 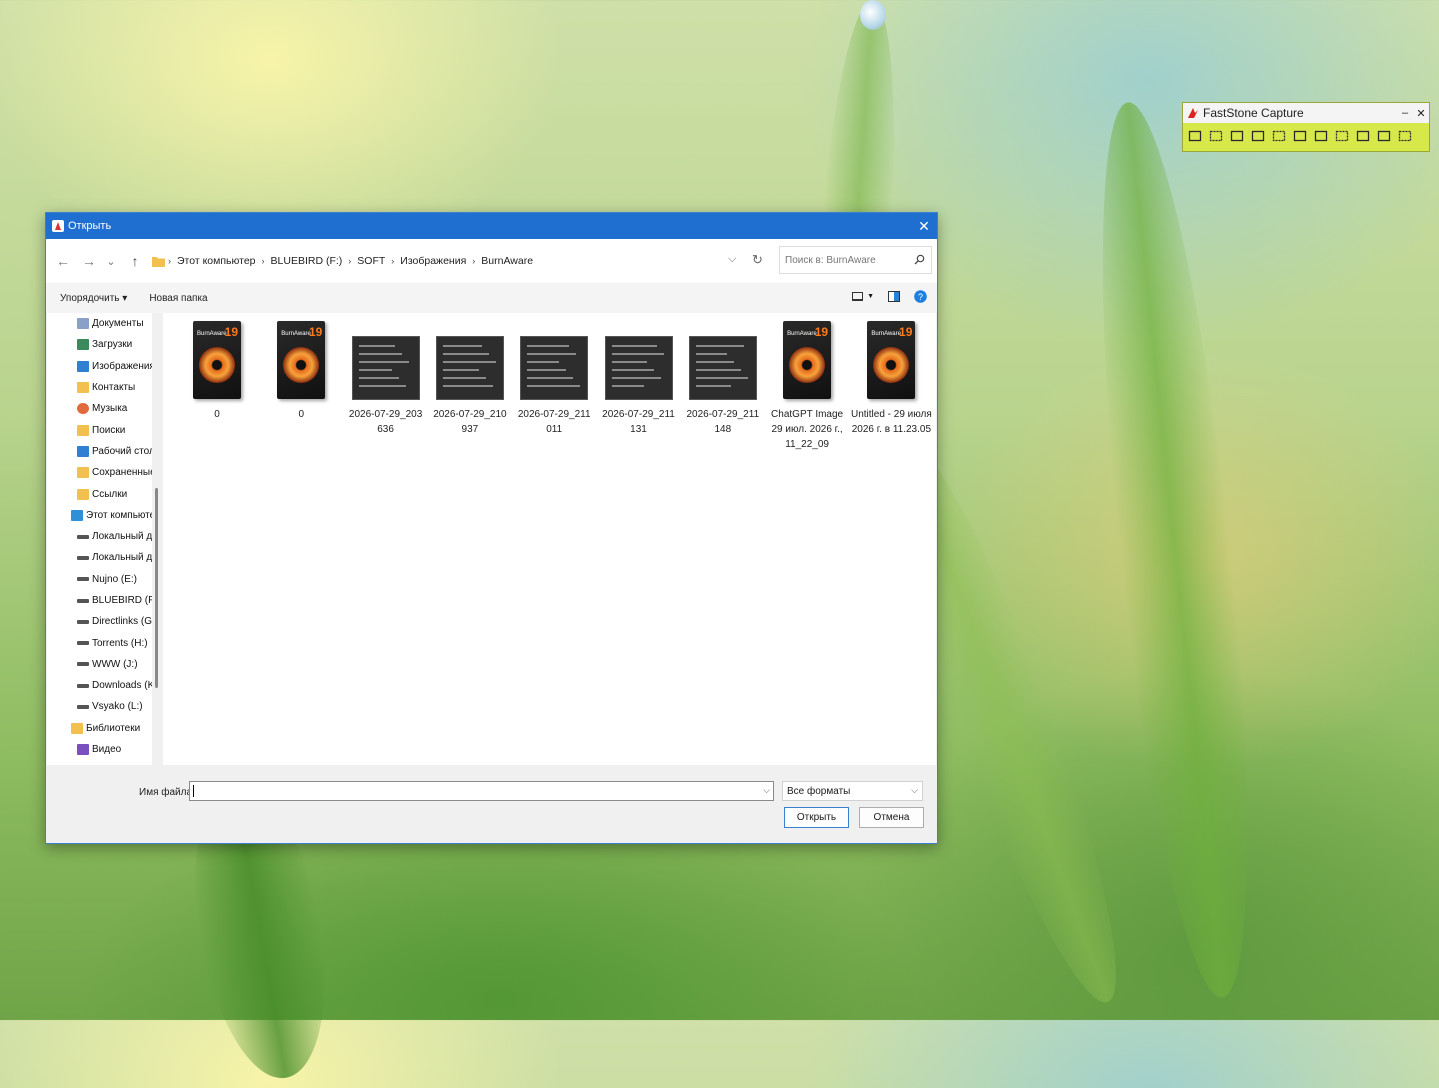 I want to click on sidebar-item: Документы, so click(x=99, y=323).